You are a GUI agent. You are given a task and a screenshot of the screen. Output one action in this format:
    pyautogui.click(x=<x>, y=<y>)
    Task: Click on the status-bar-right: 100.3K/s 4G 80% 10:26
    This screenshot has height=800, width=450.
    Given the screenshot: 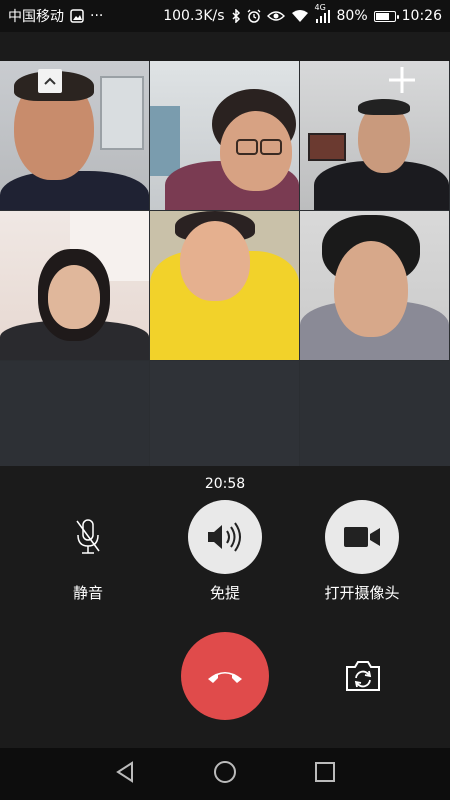 What is the action you would take?
    pyautogui.click(x=302, y=13)
    